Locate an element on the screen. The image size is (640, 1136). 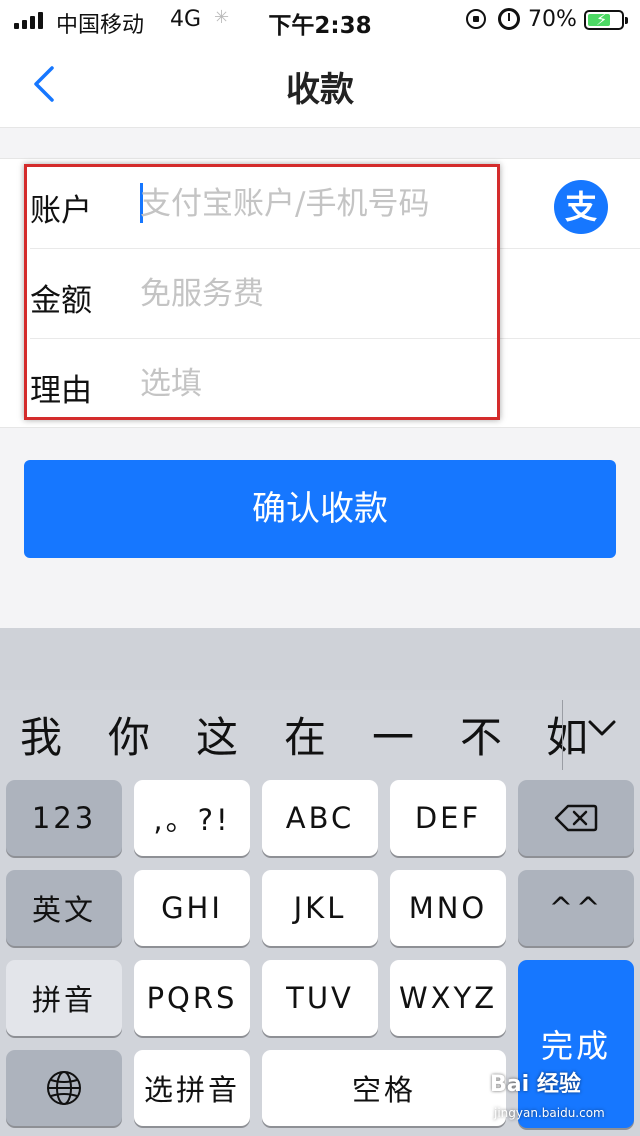
globe-icon is located at coordinates (64, 1088).